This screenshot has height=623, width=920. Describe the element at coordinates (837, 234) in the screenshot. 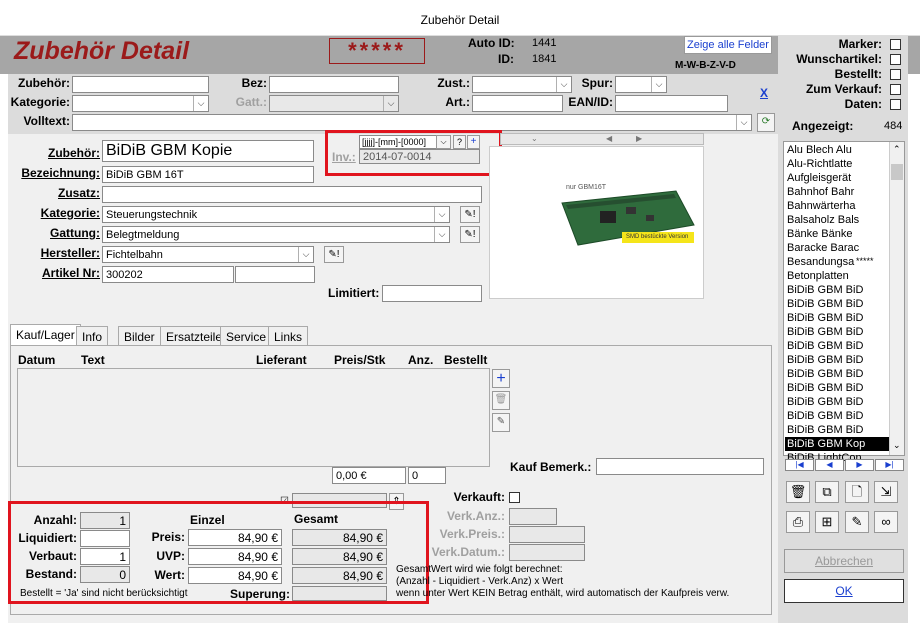

I see `list-item: Bänke Bänke` at that location.